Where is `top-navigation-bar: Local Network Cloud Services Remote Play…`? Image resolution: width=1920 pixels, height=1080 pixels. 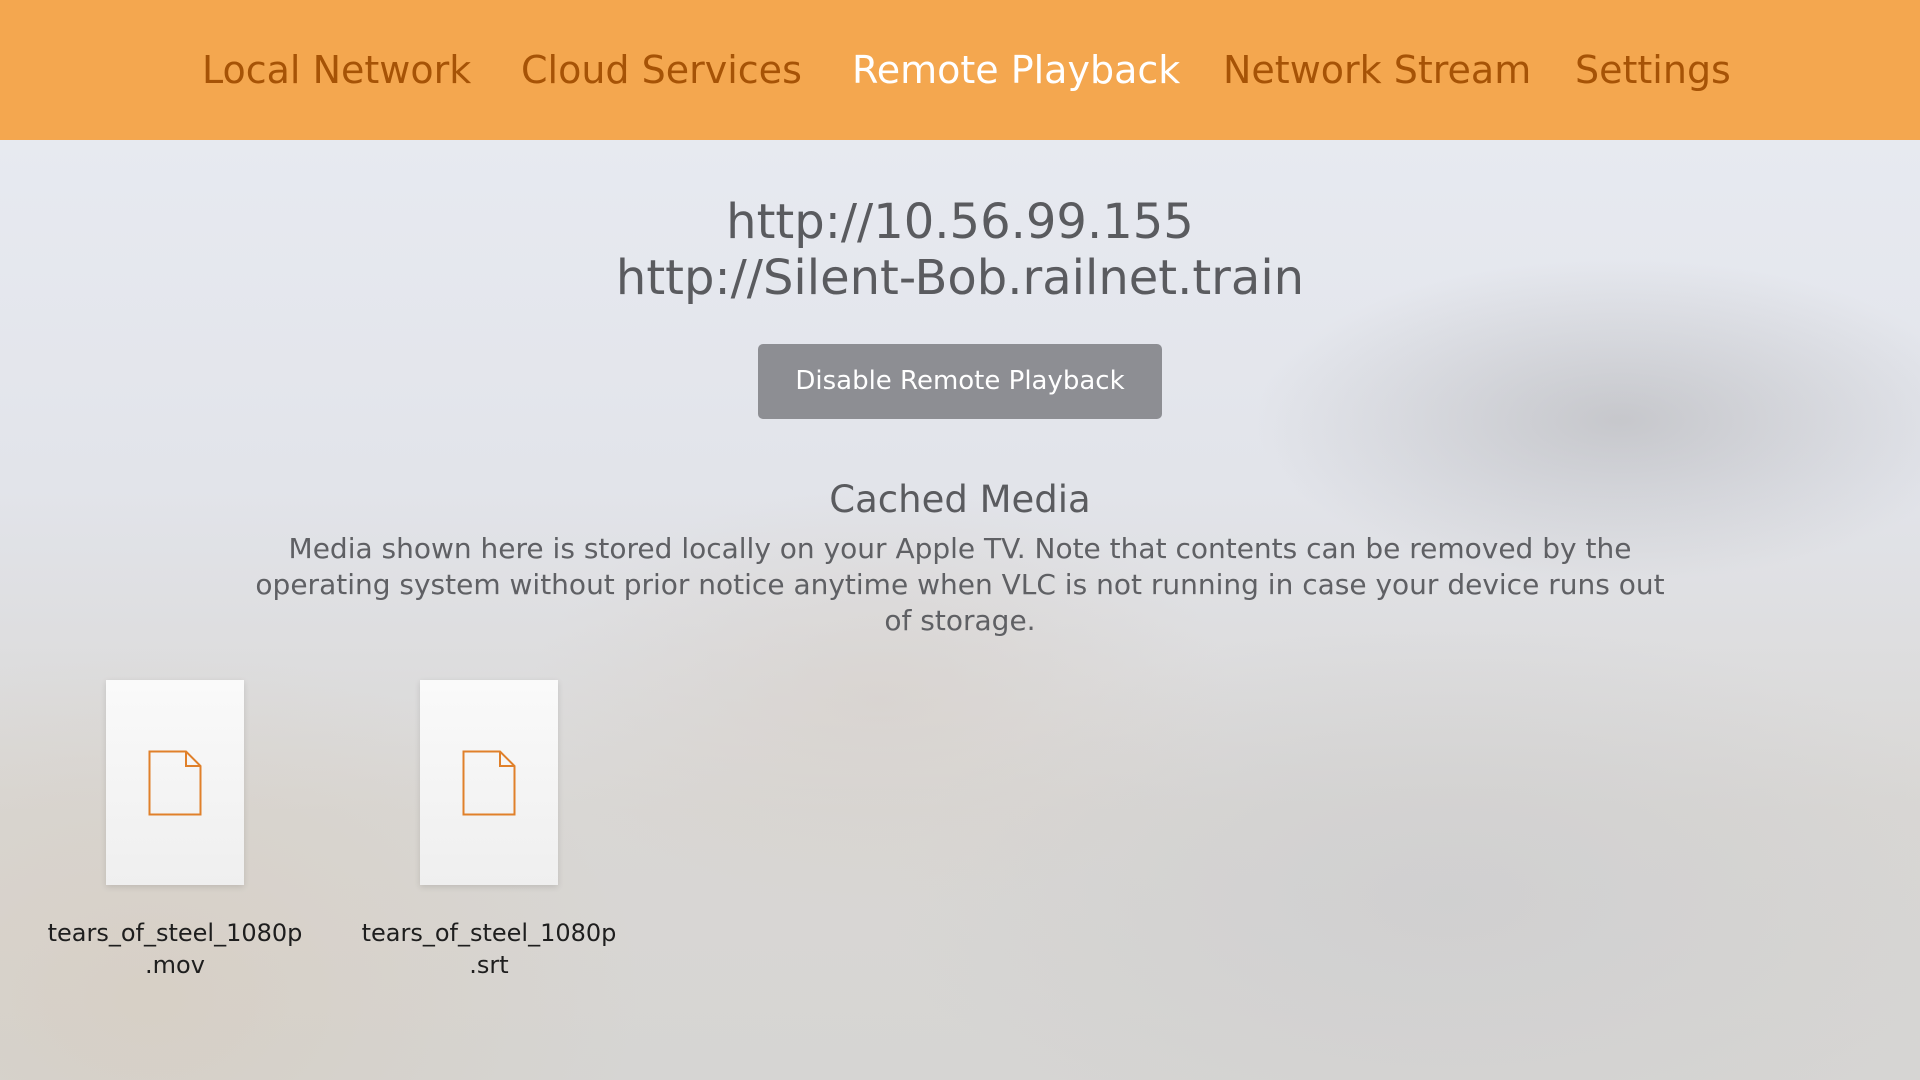 top-navigation-bar: Local Network Cloud Services Remote Play… is located at coordinates (960, 70).